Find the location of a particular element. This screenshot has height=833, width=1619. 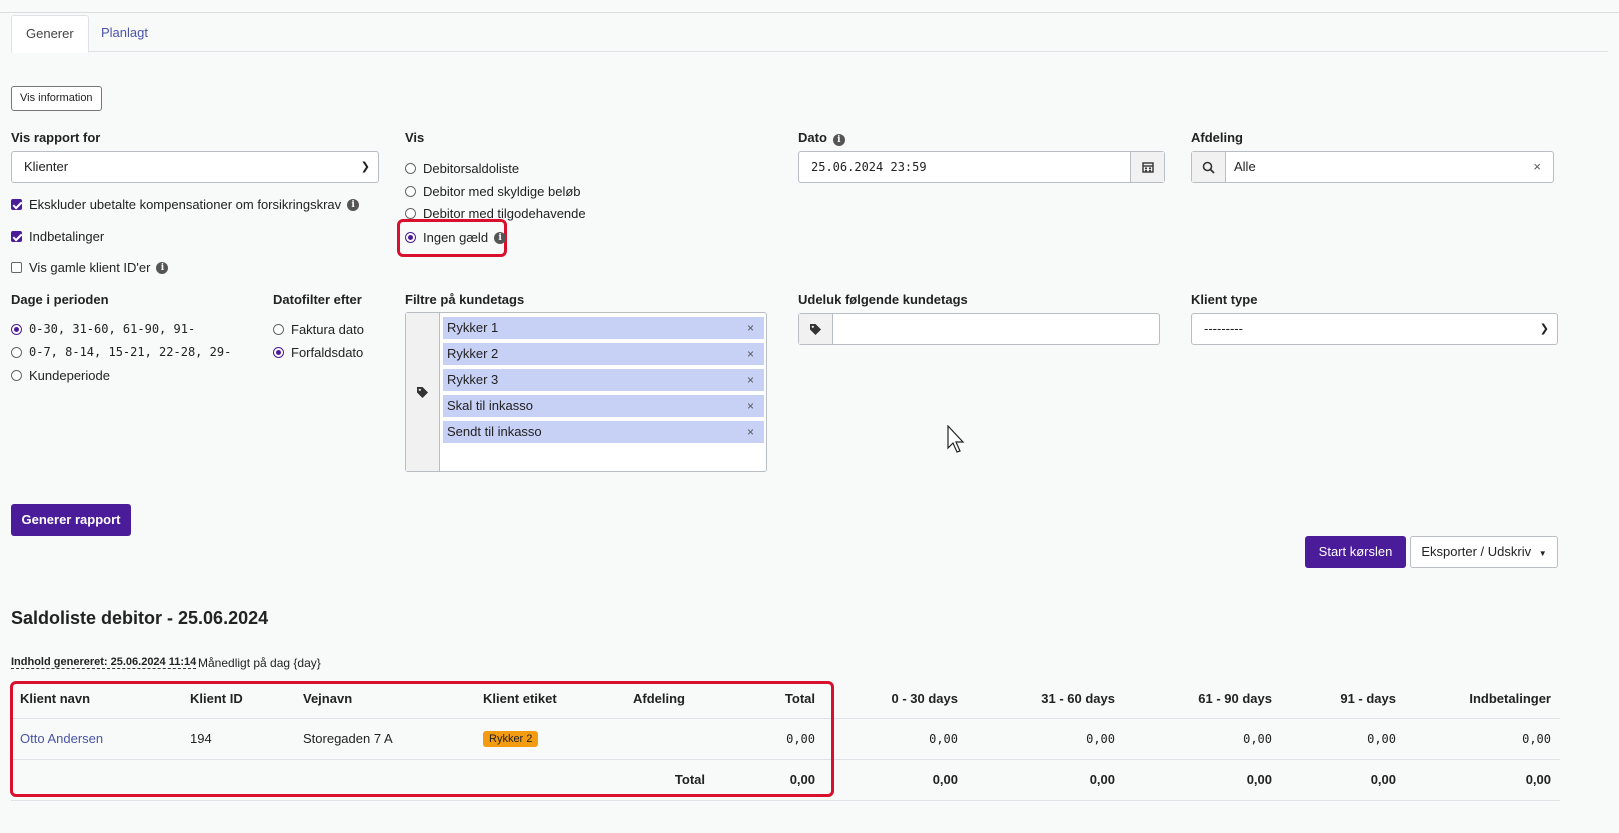

client-type-value: --------- is located at coordinates (1223, 328).